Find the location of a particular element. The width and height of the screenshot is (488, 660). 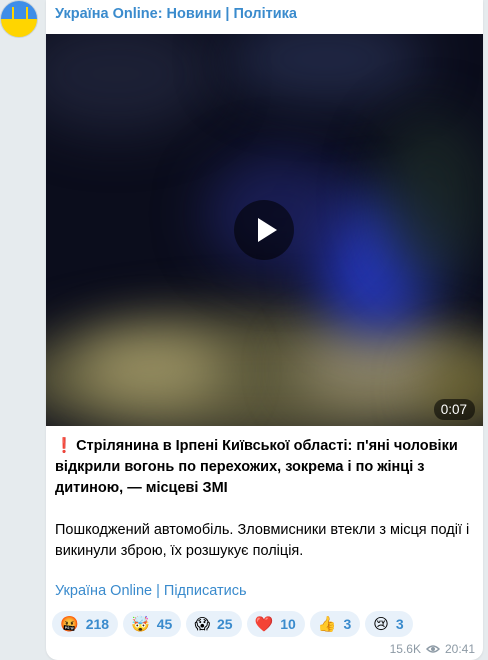

reaction-count: 45 is located at coordinates (164, 624).